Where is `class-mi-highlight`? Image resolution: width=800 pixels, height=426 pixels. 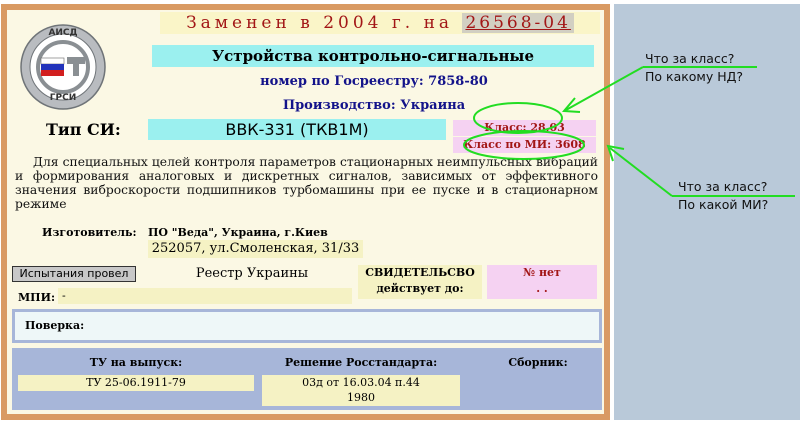 class-mi-highlight is located at coordinates (524, 145).